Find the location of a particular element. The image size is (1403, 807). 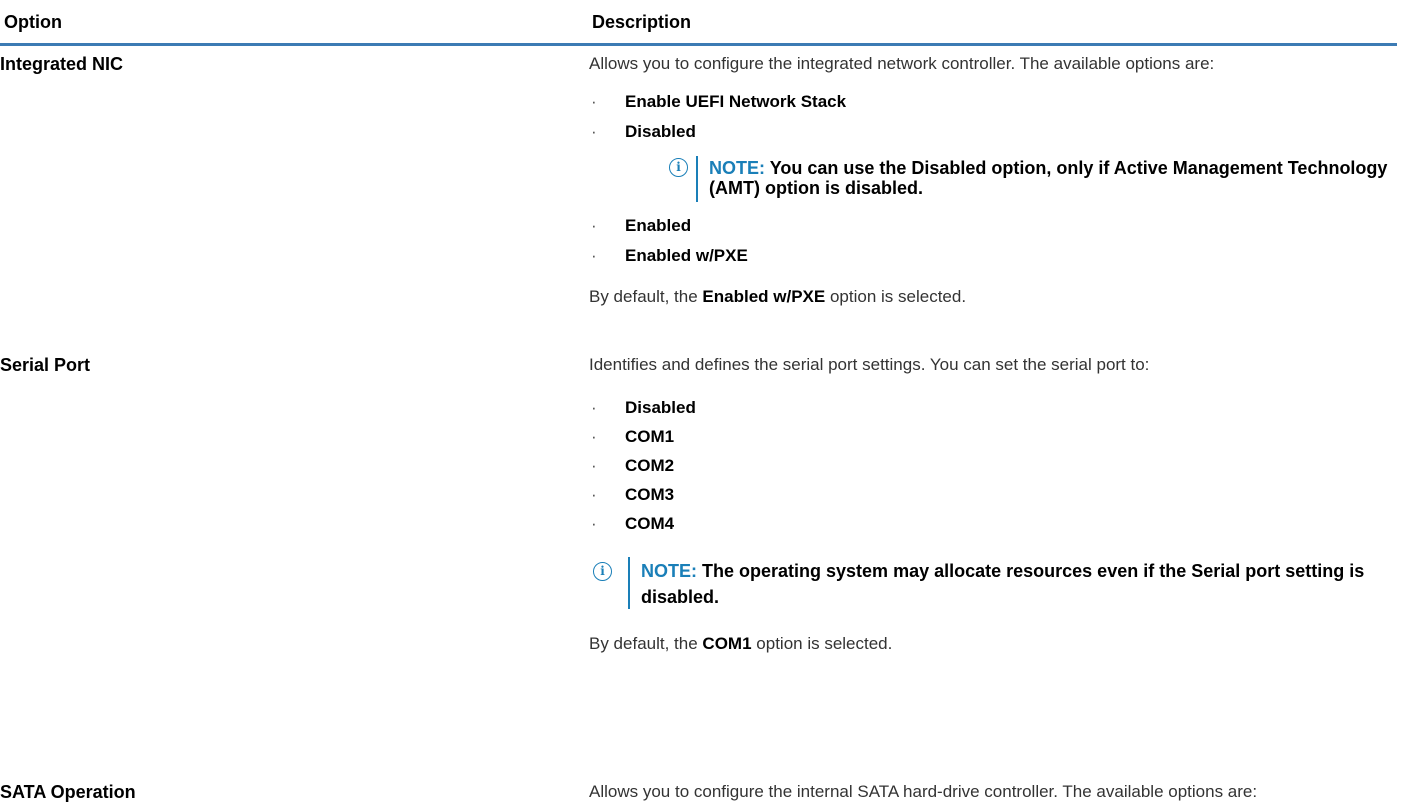

option-name: Integrated NIC is located at coordinates (62, 64).